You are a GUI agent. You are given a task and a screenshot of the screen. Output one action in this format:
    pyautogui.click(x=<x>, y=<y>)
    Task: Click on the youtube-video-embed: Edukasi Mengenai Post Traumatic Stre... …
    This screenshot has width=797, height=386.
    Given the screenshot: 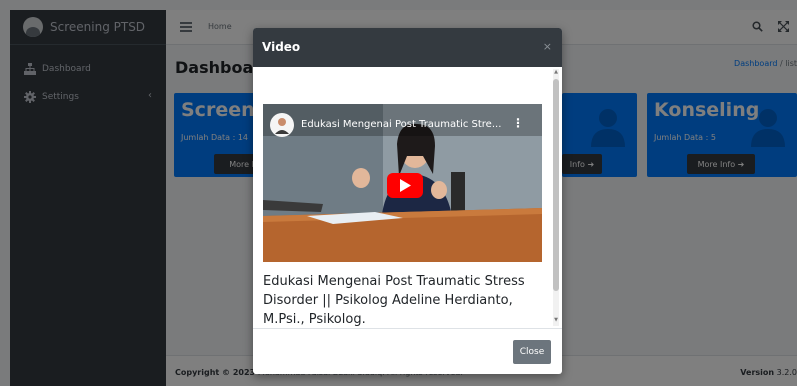 What is the action you would take?
    pyautogui.click(x=402, y=183)
    